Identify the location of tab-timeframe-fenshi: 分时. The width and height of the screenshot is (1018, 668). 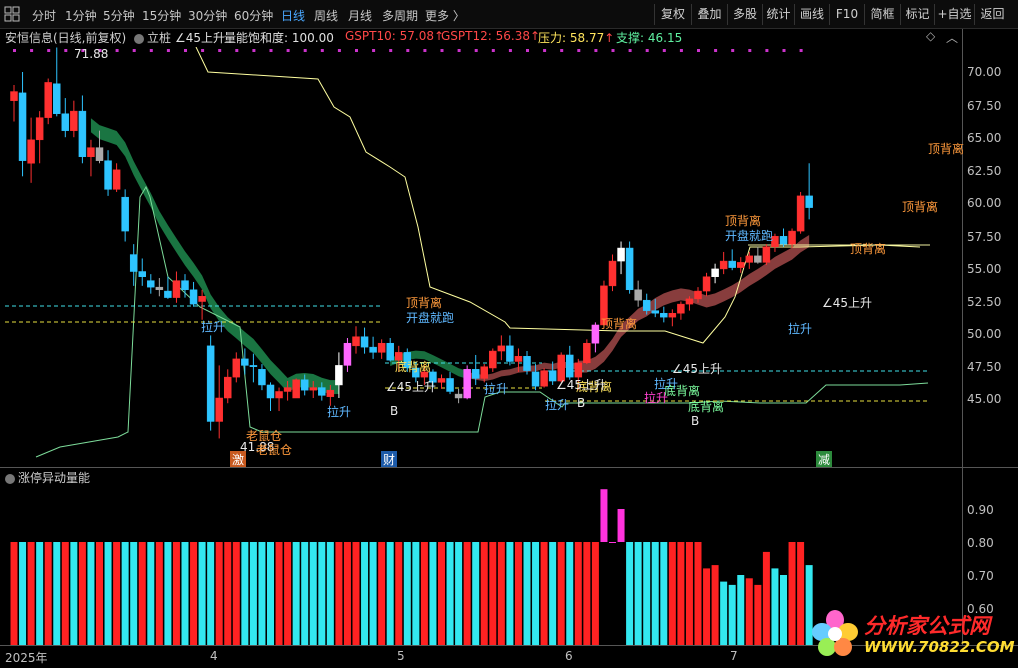
(44, 15).